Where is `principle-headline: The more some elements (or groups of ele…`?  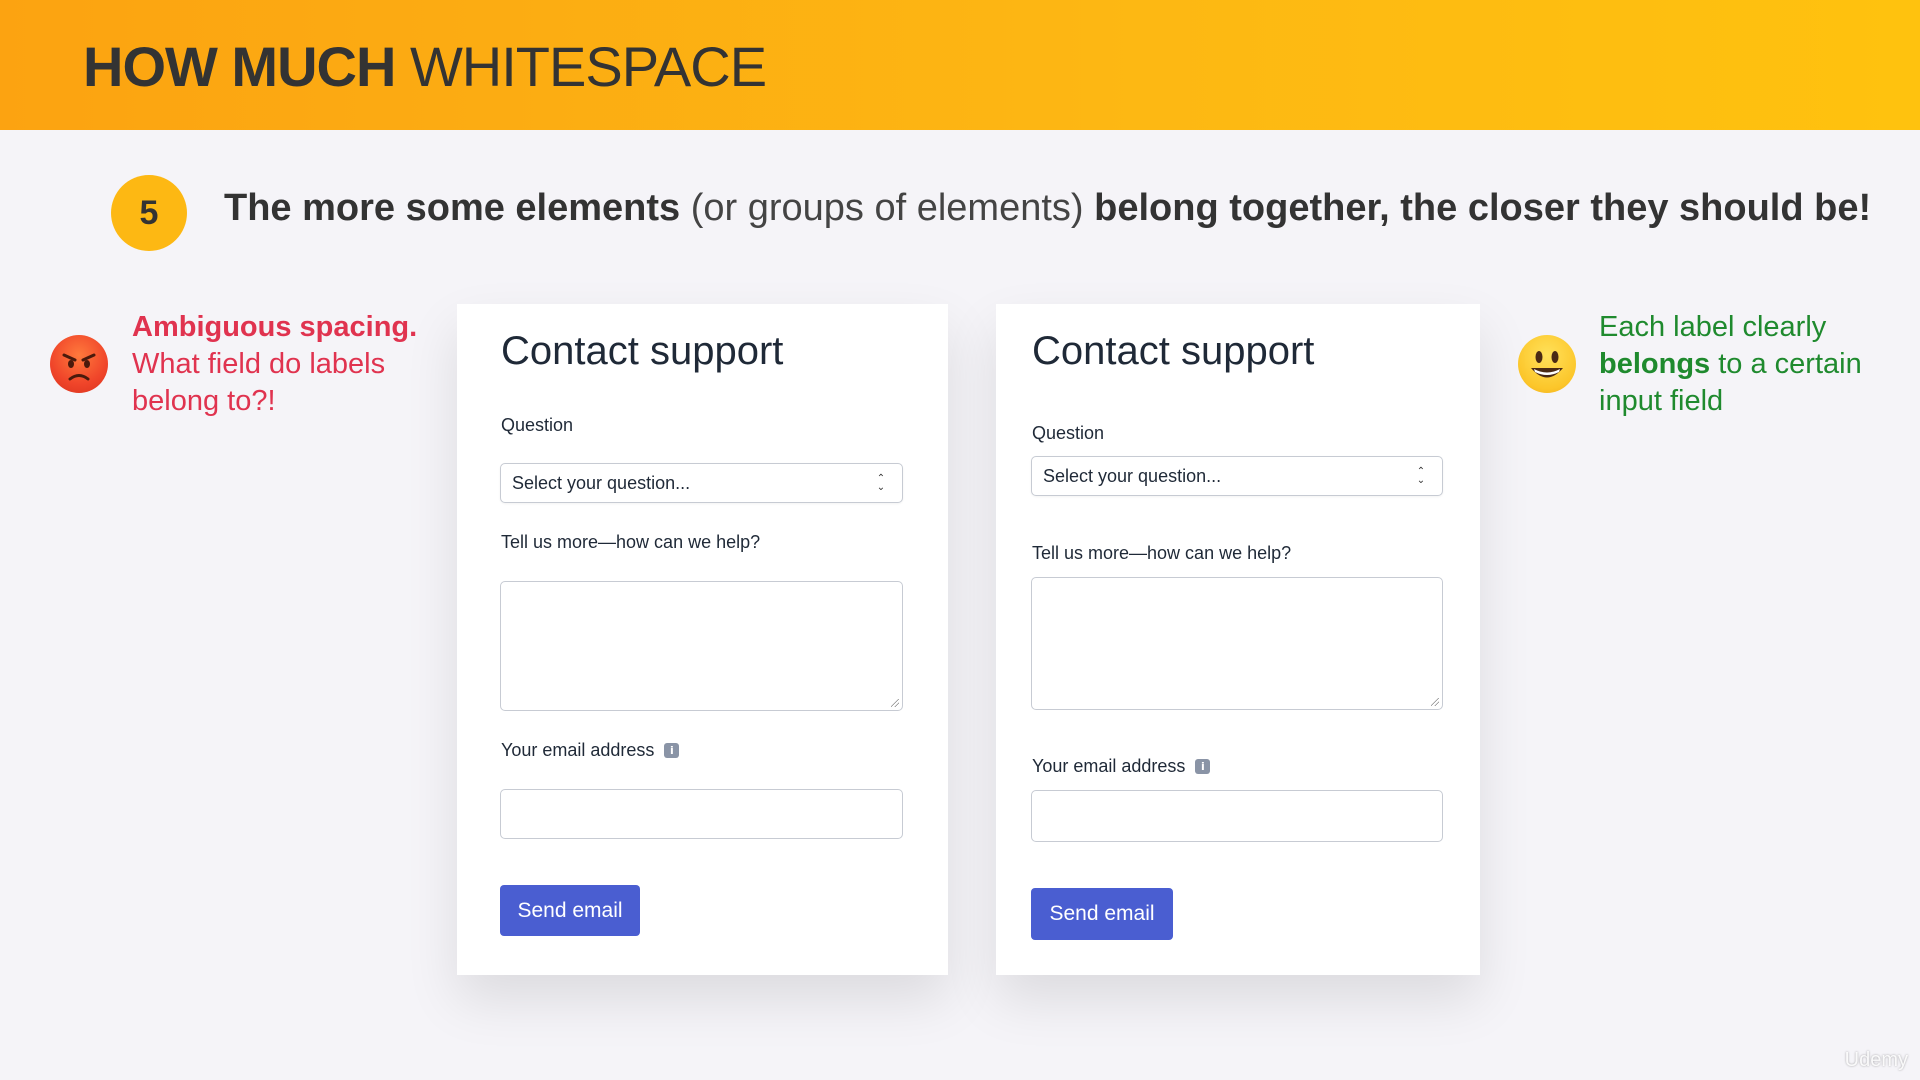
principle-headline: The more some elements (or groups of ele… is located at coordinates (1047, 208).